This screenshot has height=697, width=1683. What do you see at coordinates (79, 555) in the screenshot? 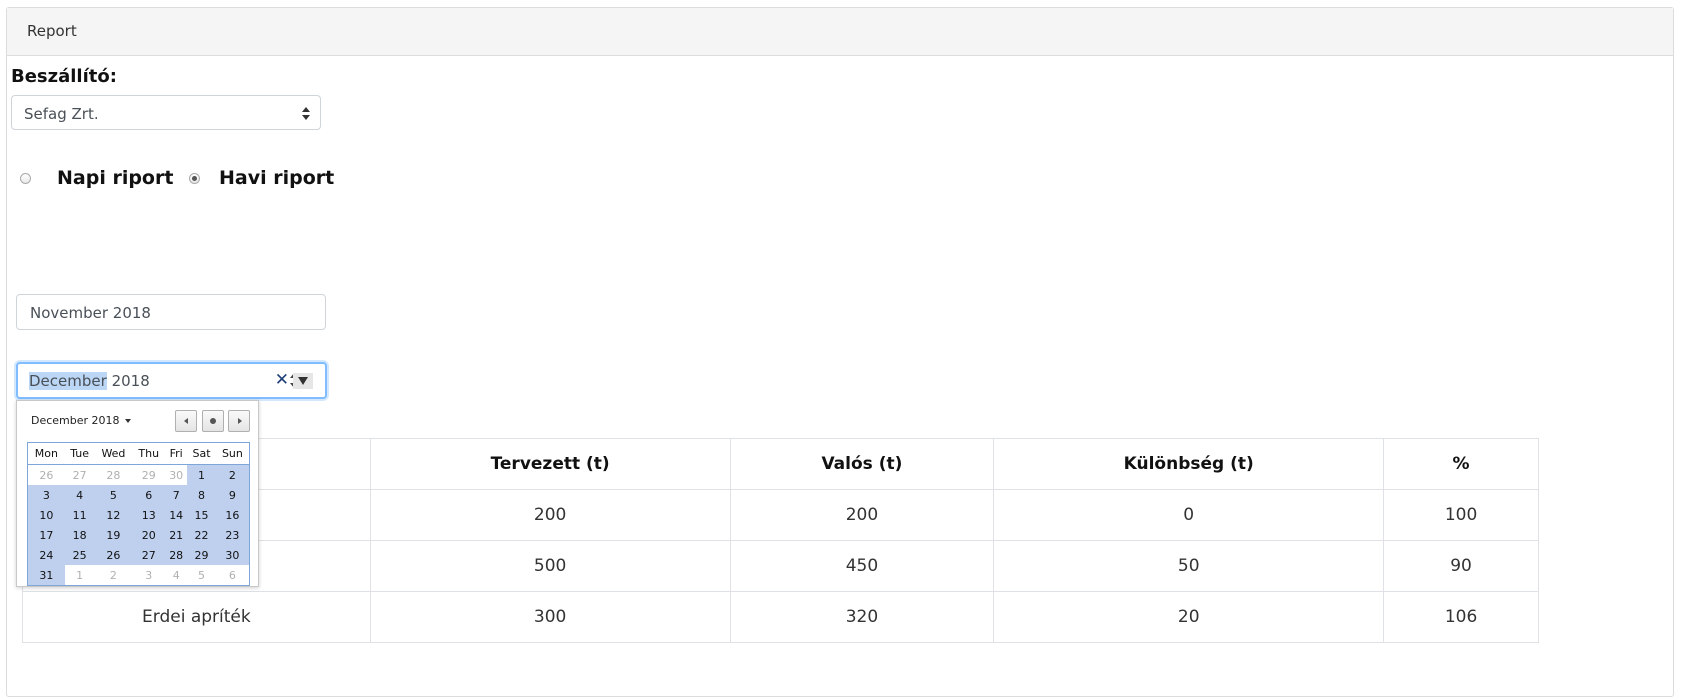
I see `day-cell: 25` at bounding box center [79, 555].